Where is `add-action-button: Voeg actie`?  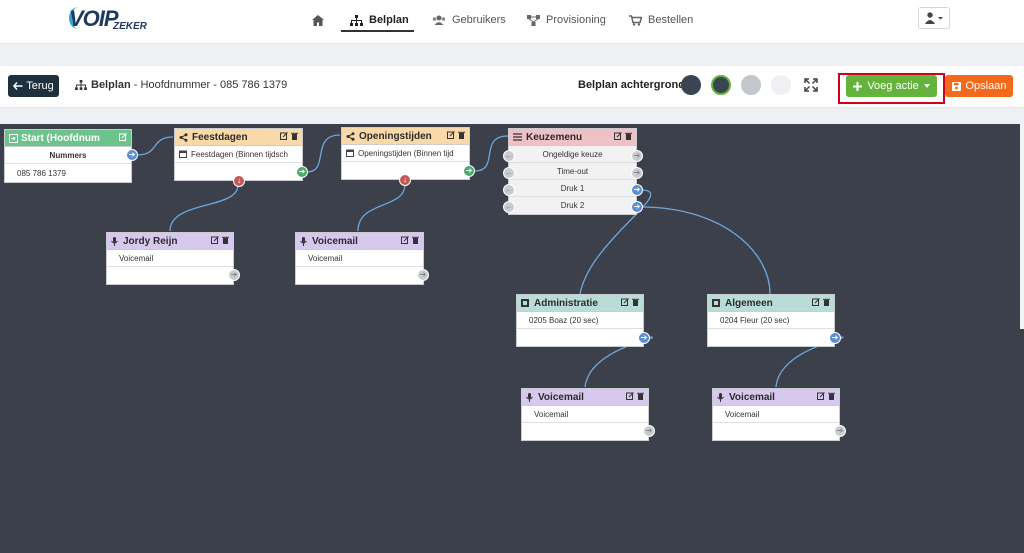 add-action-button: Voeg actie is located at coordinates (891, 86).